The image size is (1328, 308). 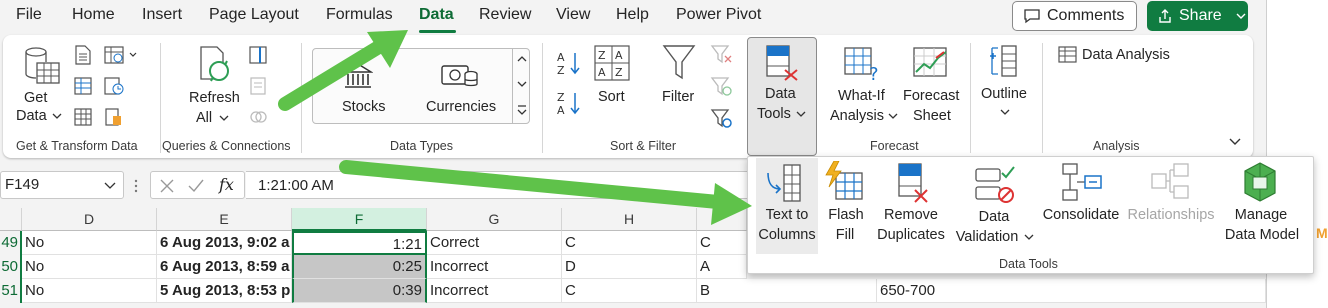 I want to click on arrow-to-text-to-columns, so click(x=545, y=192).